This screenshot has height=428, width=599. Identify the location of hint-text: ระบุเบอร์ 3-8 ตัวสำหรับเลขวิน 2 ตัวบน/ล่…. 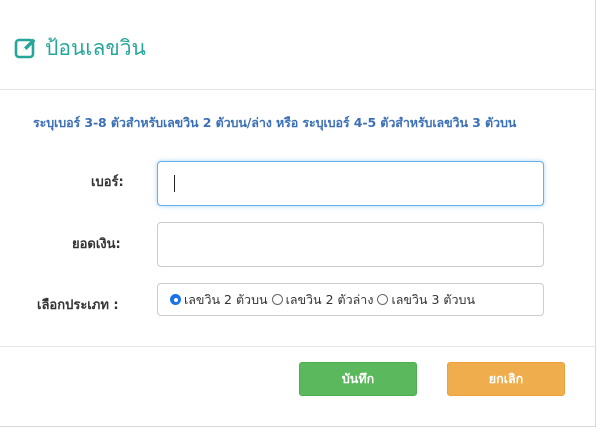
(275, 122).